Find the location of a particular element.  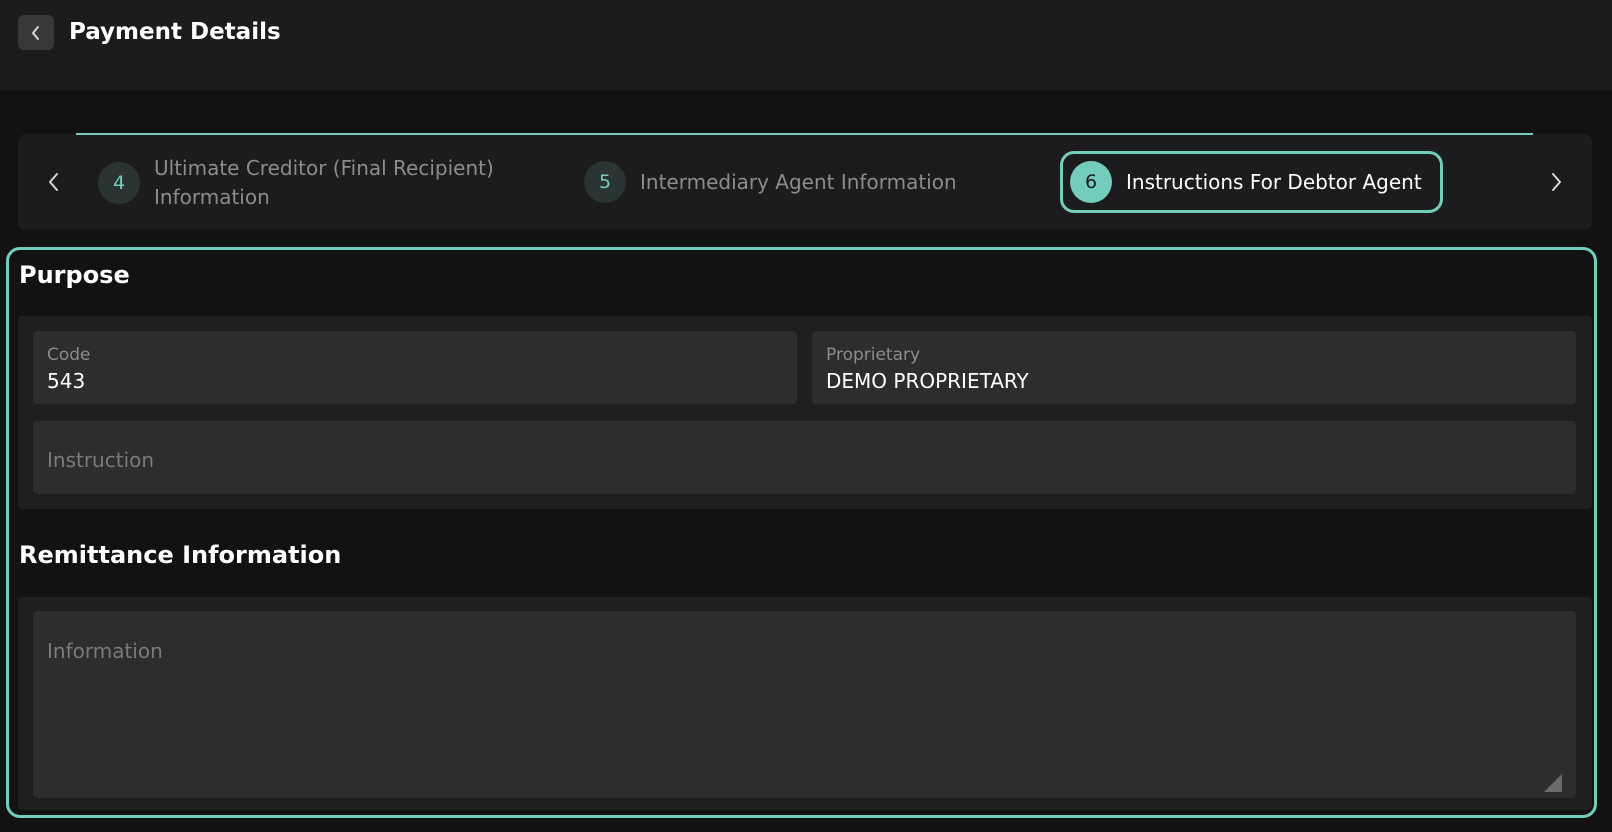

step-5: 5 Intermediary Agent Information is located at coordinates (770, 182).